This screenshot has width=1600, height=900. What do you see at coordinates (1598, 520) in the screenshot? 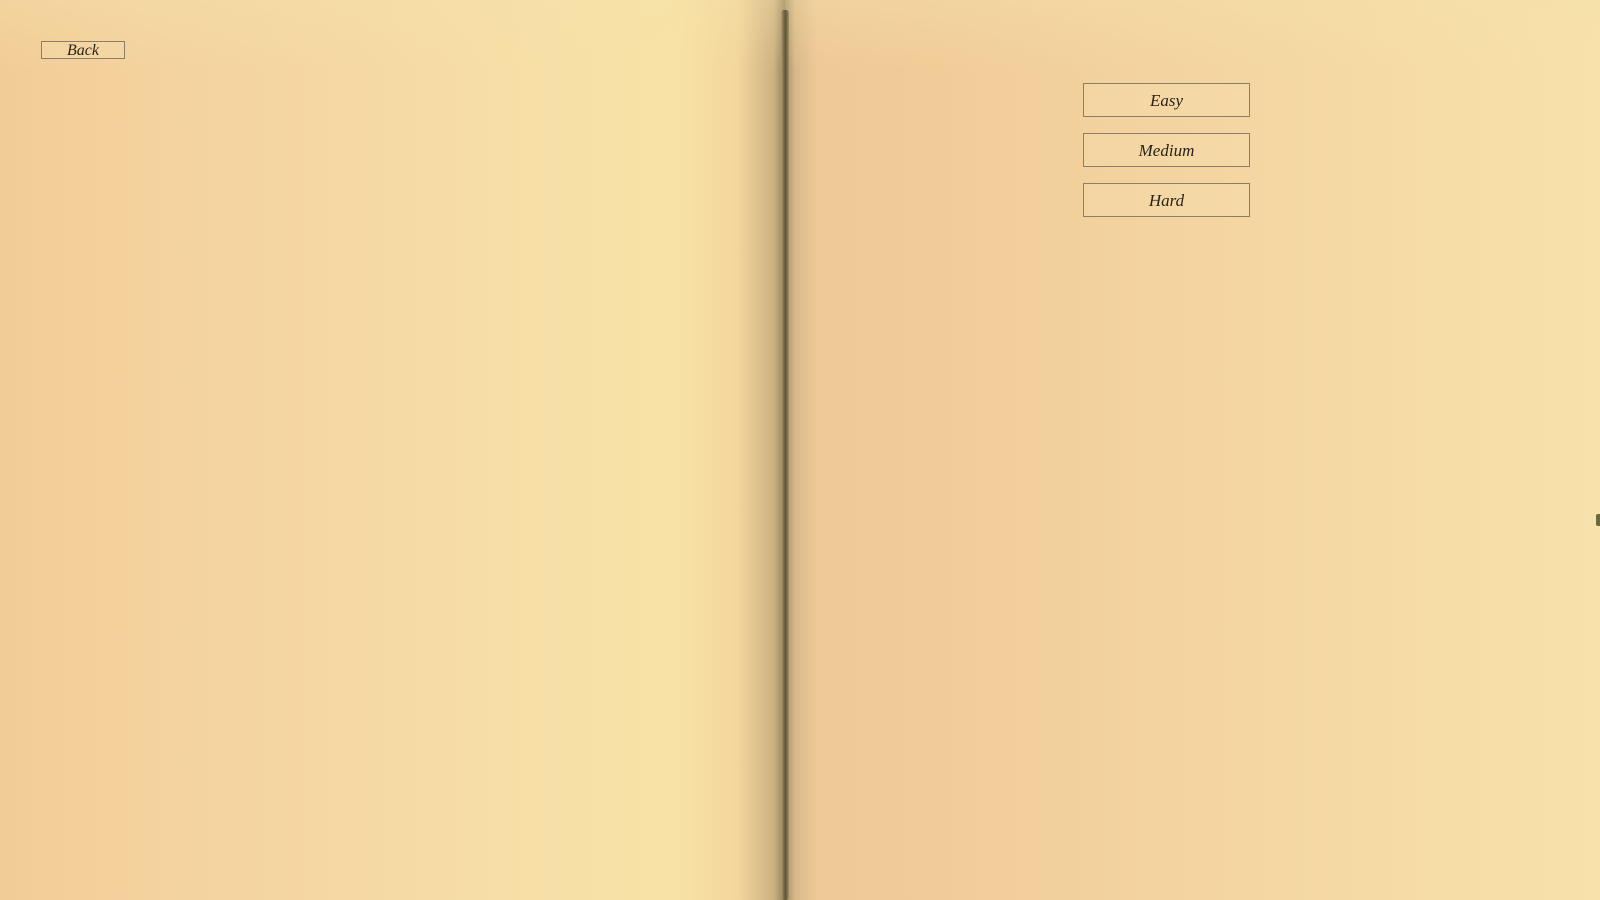
I see `page-edge-notch` at bounding box center [1598, 520].